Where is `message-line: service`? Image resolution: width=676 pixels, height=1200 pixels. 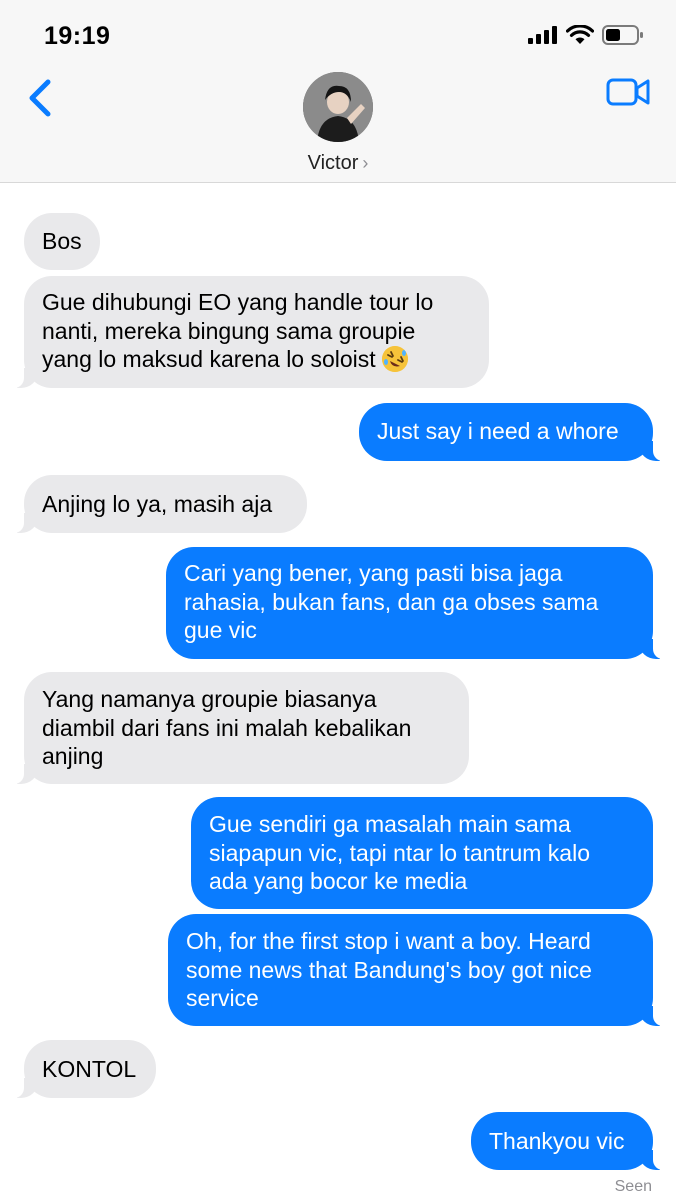
message-line: service is located at coordinates (222, 998).